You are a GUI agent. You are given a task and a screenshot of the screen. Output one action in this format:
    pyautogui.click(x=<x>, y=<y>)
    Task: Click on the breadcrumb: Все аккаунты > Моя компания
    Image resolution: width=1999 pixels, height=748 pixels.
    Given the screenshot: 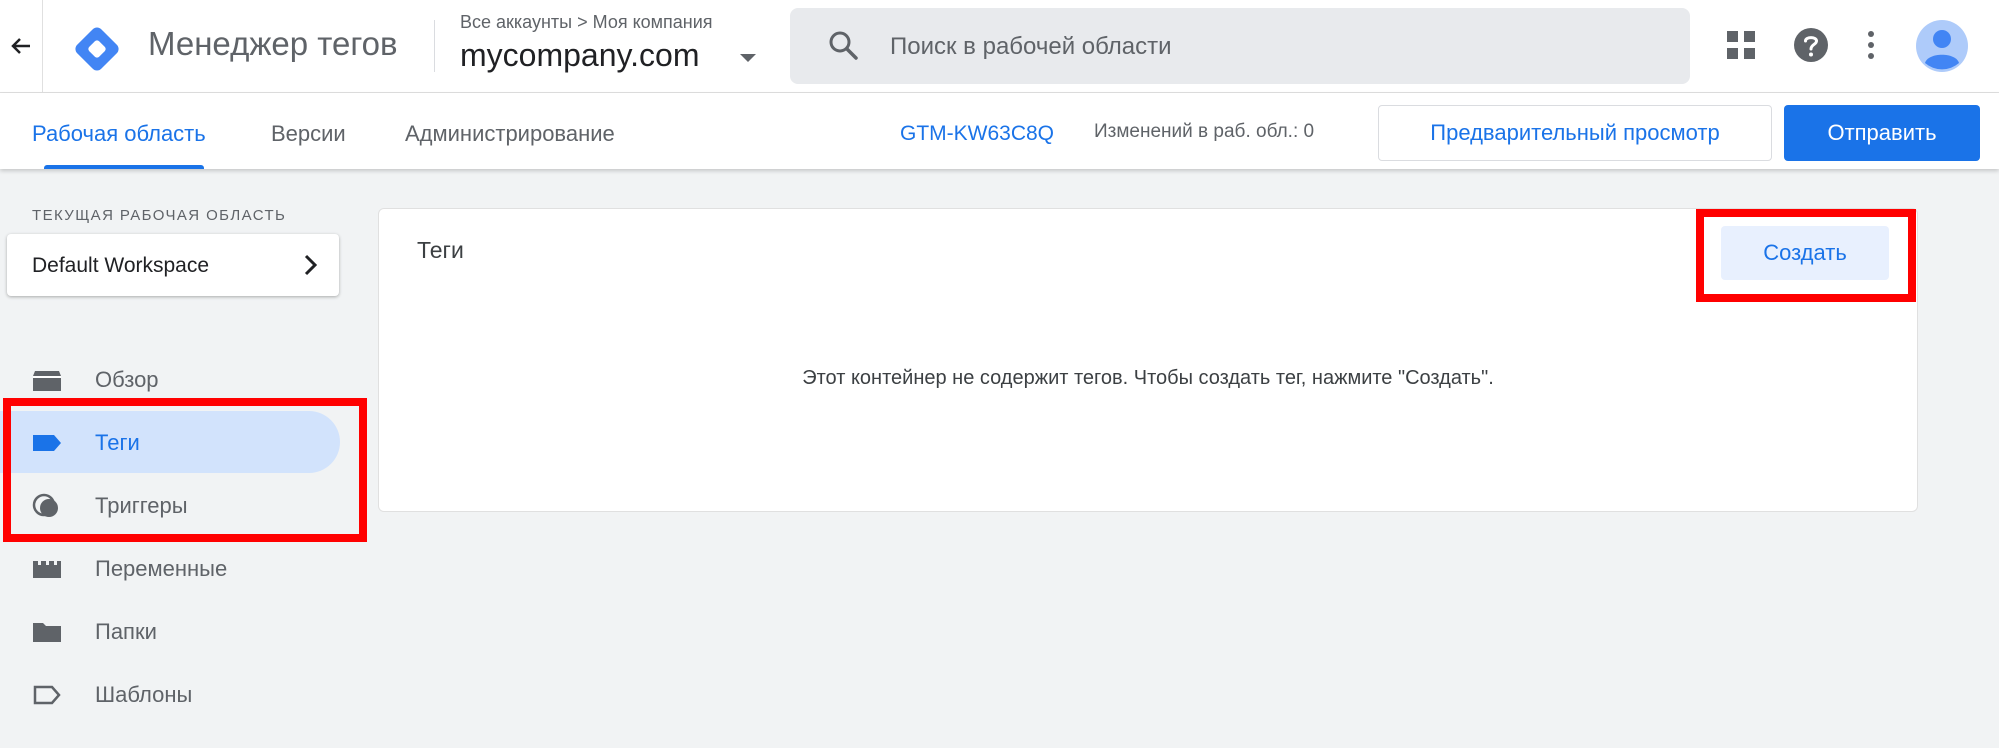 What is the action you would take?
    pyautogui.click(x=586, y=22)
    